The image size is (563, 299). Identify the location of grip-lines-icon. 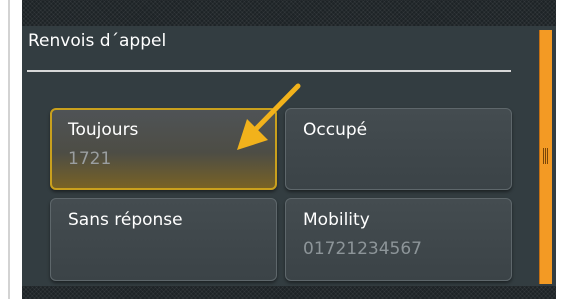
(545, 156).